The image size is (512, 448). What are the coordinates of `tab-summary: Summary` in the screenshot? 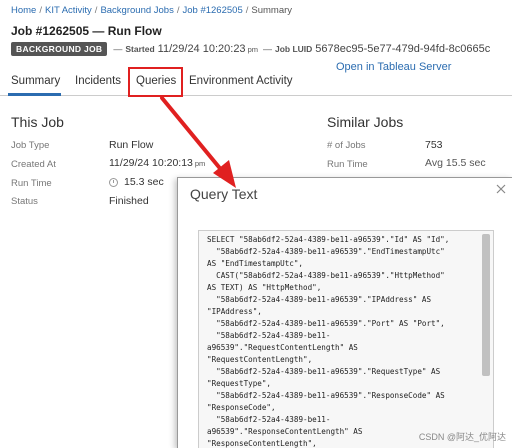 It's located at (35, 81).